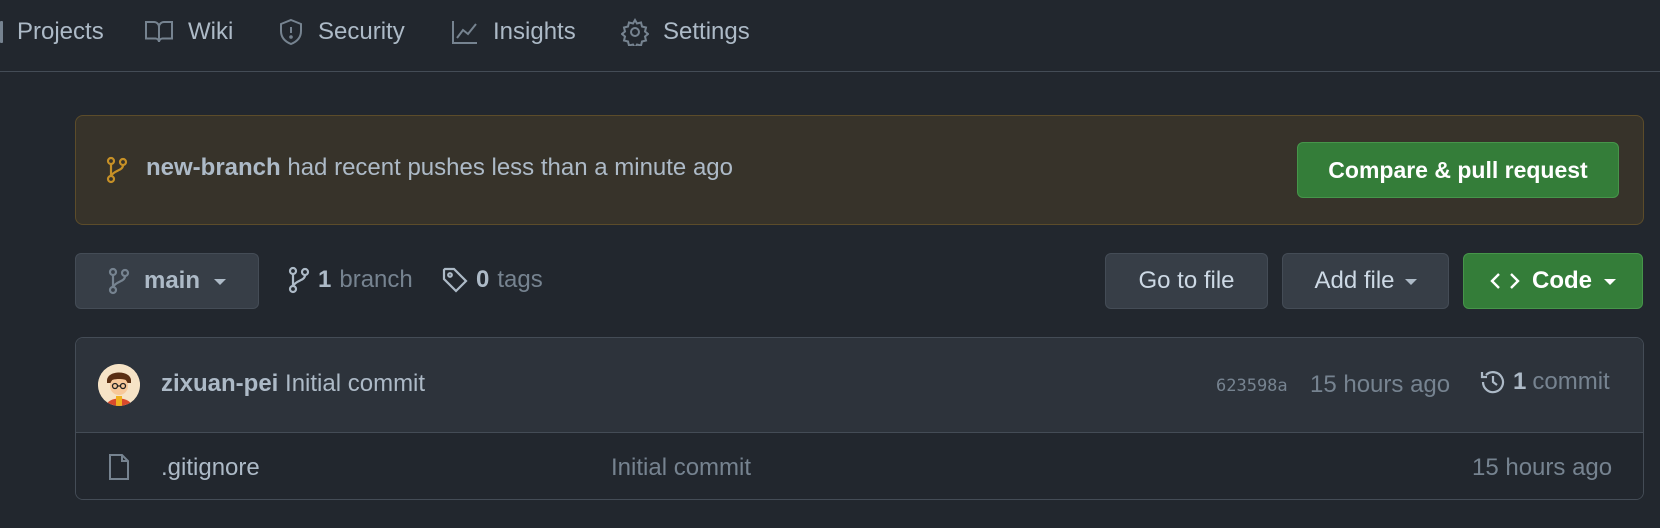 The height and width of the screenshot is (528, 1660). I want to click on tag-count: 0, so click(483, 279).